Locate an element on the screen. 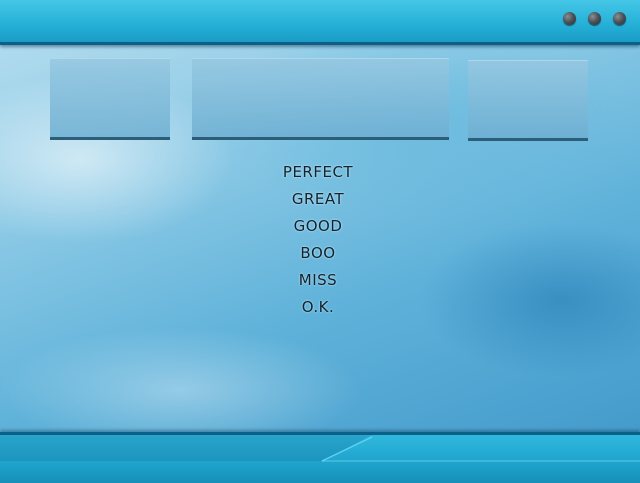 The image size is (640, 483). center-info-panel is located at coordinates (320, 99).